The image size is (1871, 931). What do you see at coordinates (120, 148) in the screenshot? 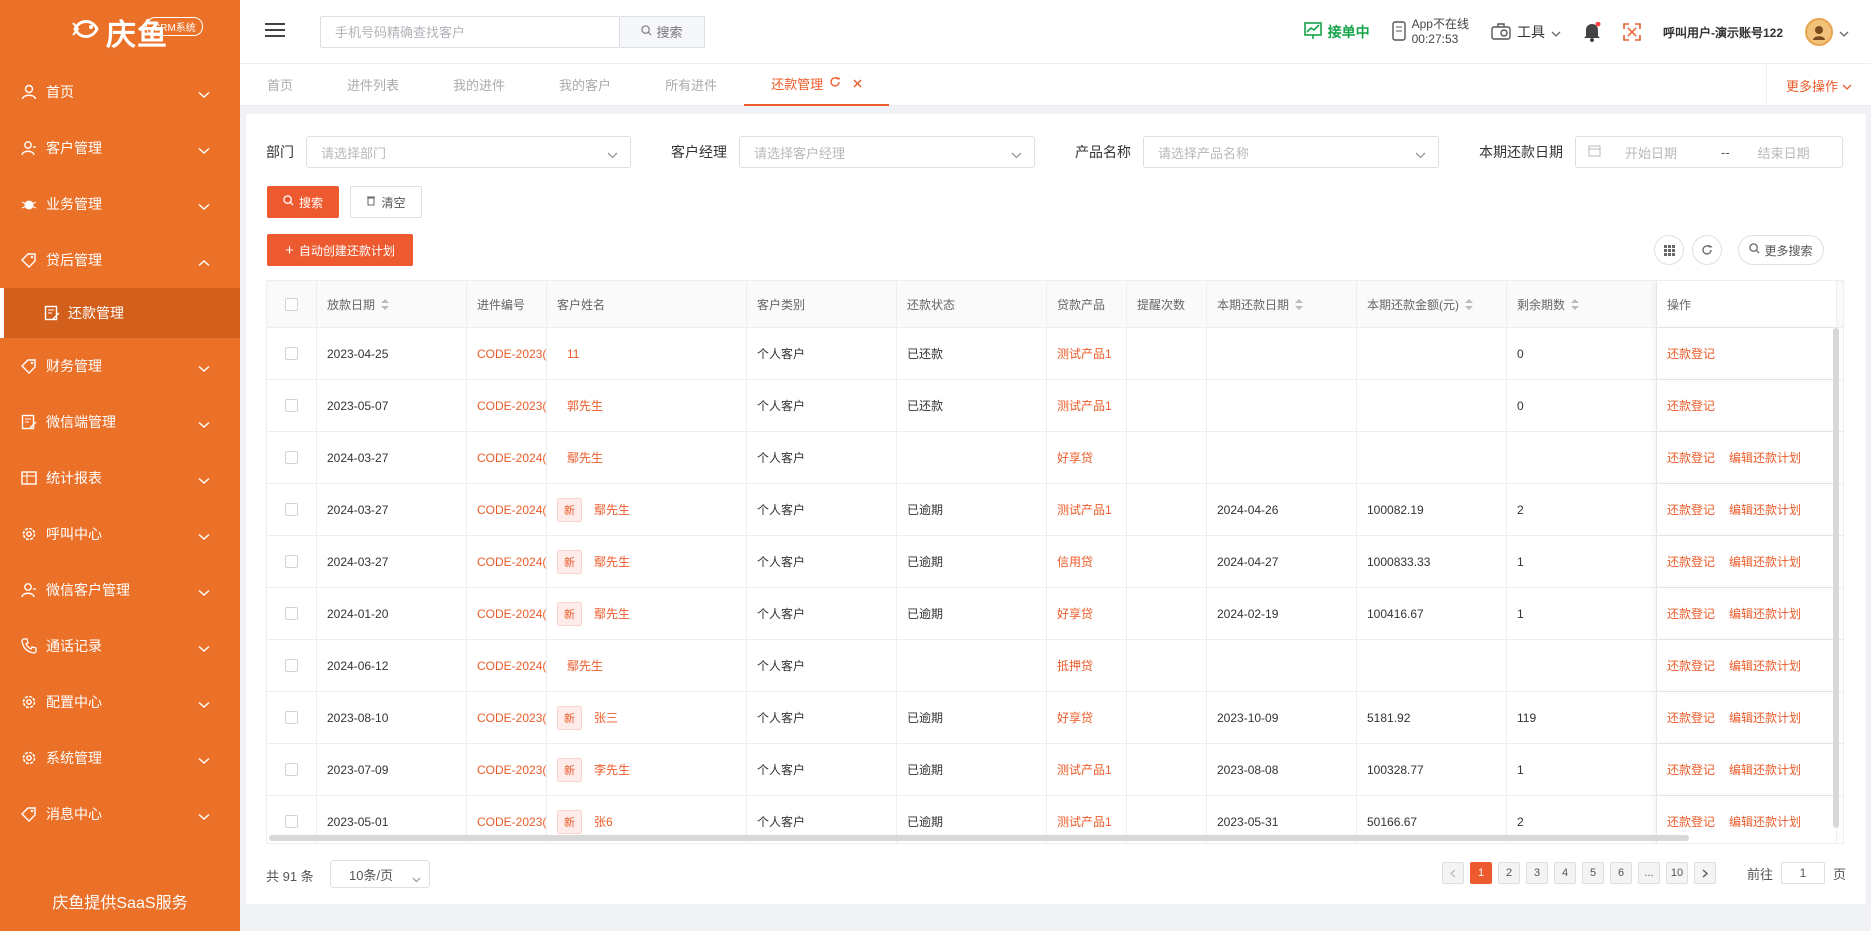
I see `sidebar-item-1: 客户管理` at bounding box center [120, 148].